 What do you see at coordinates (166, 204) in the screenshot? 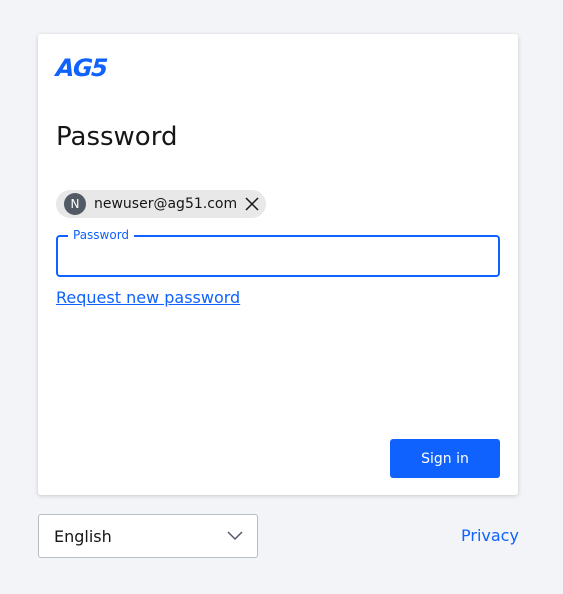
I see `account-email: newuser@ag51.com` at bounding box center [166, 204].